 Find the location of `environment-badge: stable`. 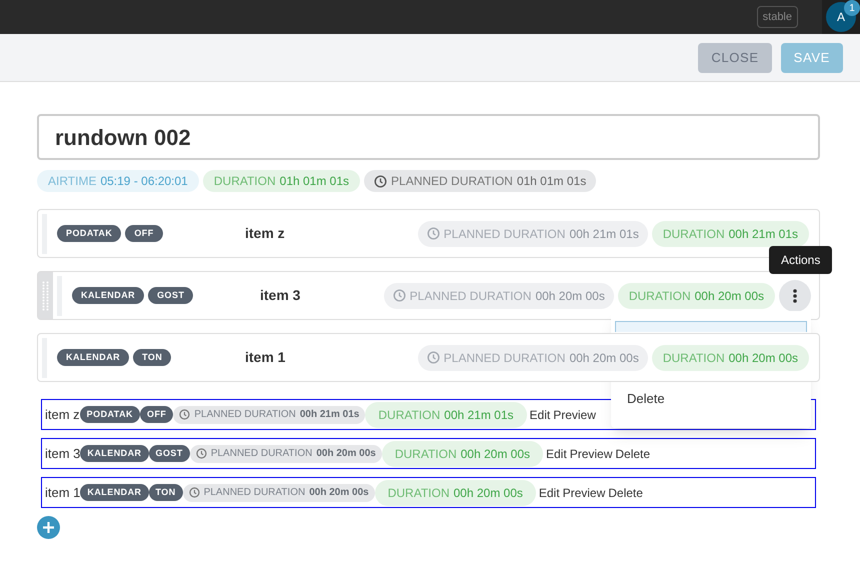

environment-badge: stable is located at coordinates (777, 17).